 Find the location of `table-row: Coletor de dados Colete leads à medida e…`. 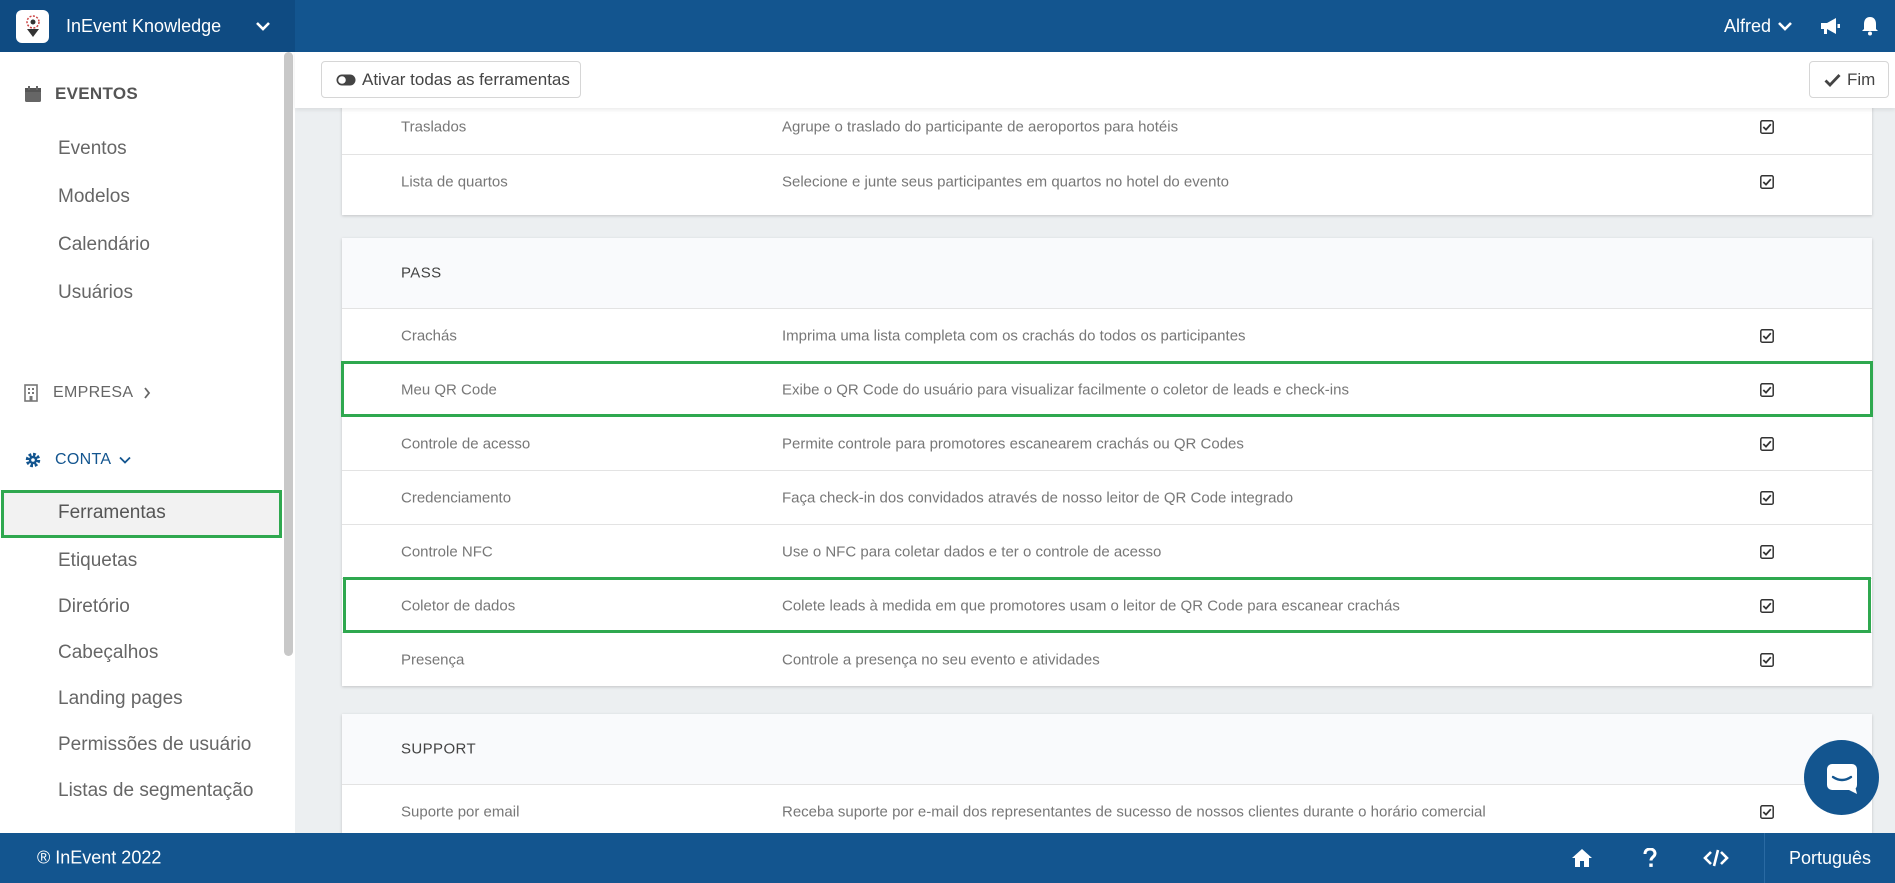

table-row: Coletor de dados Colete leads à medida e… is located at coordinates (1107, 605).